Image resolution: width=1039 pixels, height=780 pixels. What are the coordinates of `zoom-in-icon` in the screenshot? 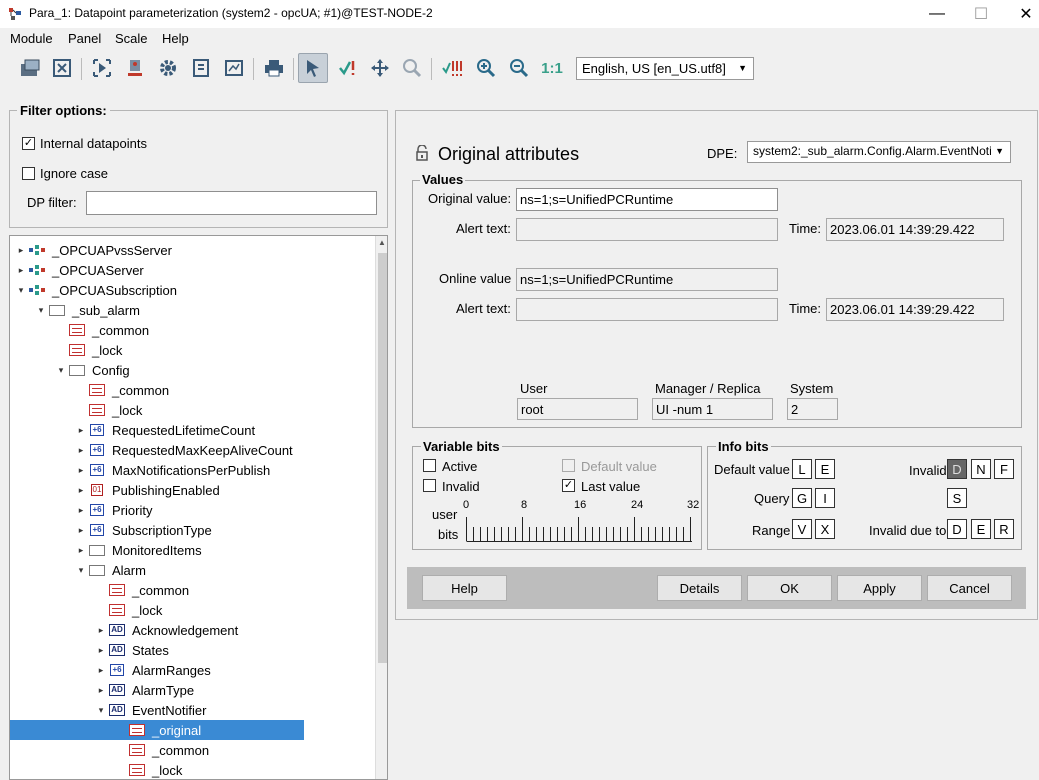 It's located at (486, 68).